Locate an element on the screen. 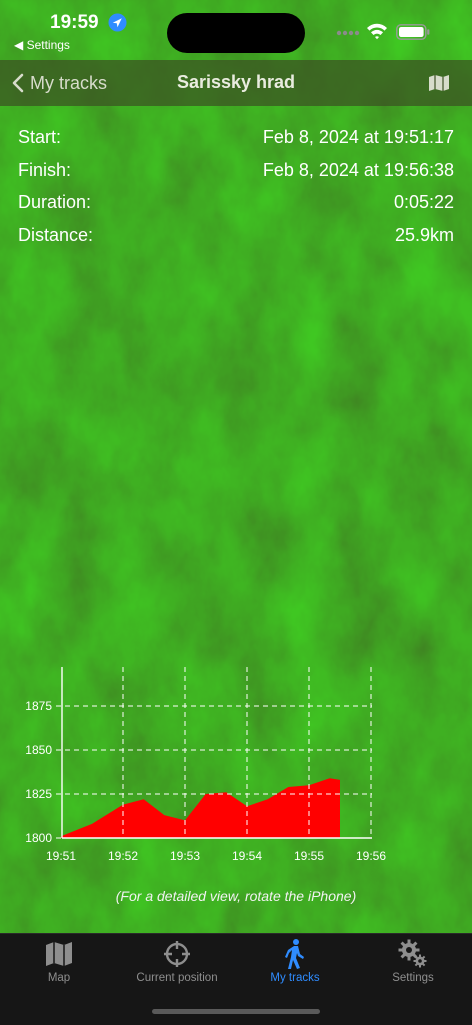  x-tick-label: 19:56 is located at coordinates (371, 856).